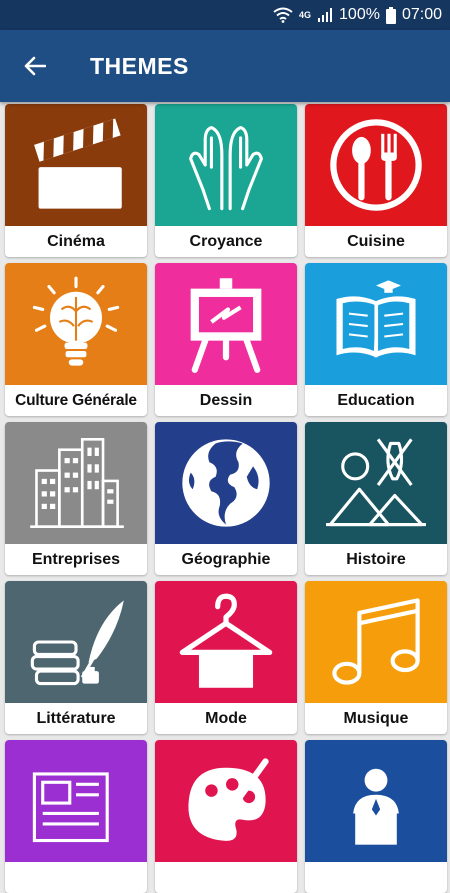 The width and height of the screenshot is (450, 893). Describe the element at coordinates (376, 319) in the screenshot. I see `book-graduation-icon` at that location.